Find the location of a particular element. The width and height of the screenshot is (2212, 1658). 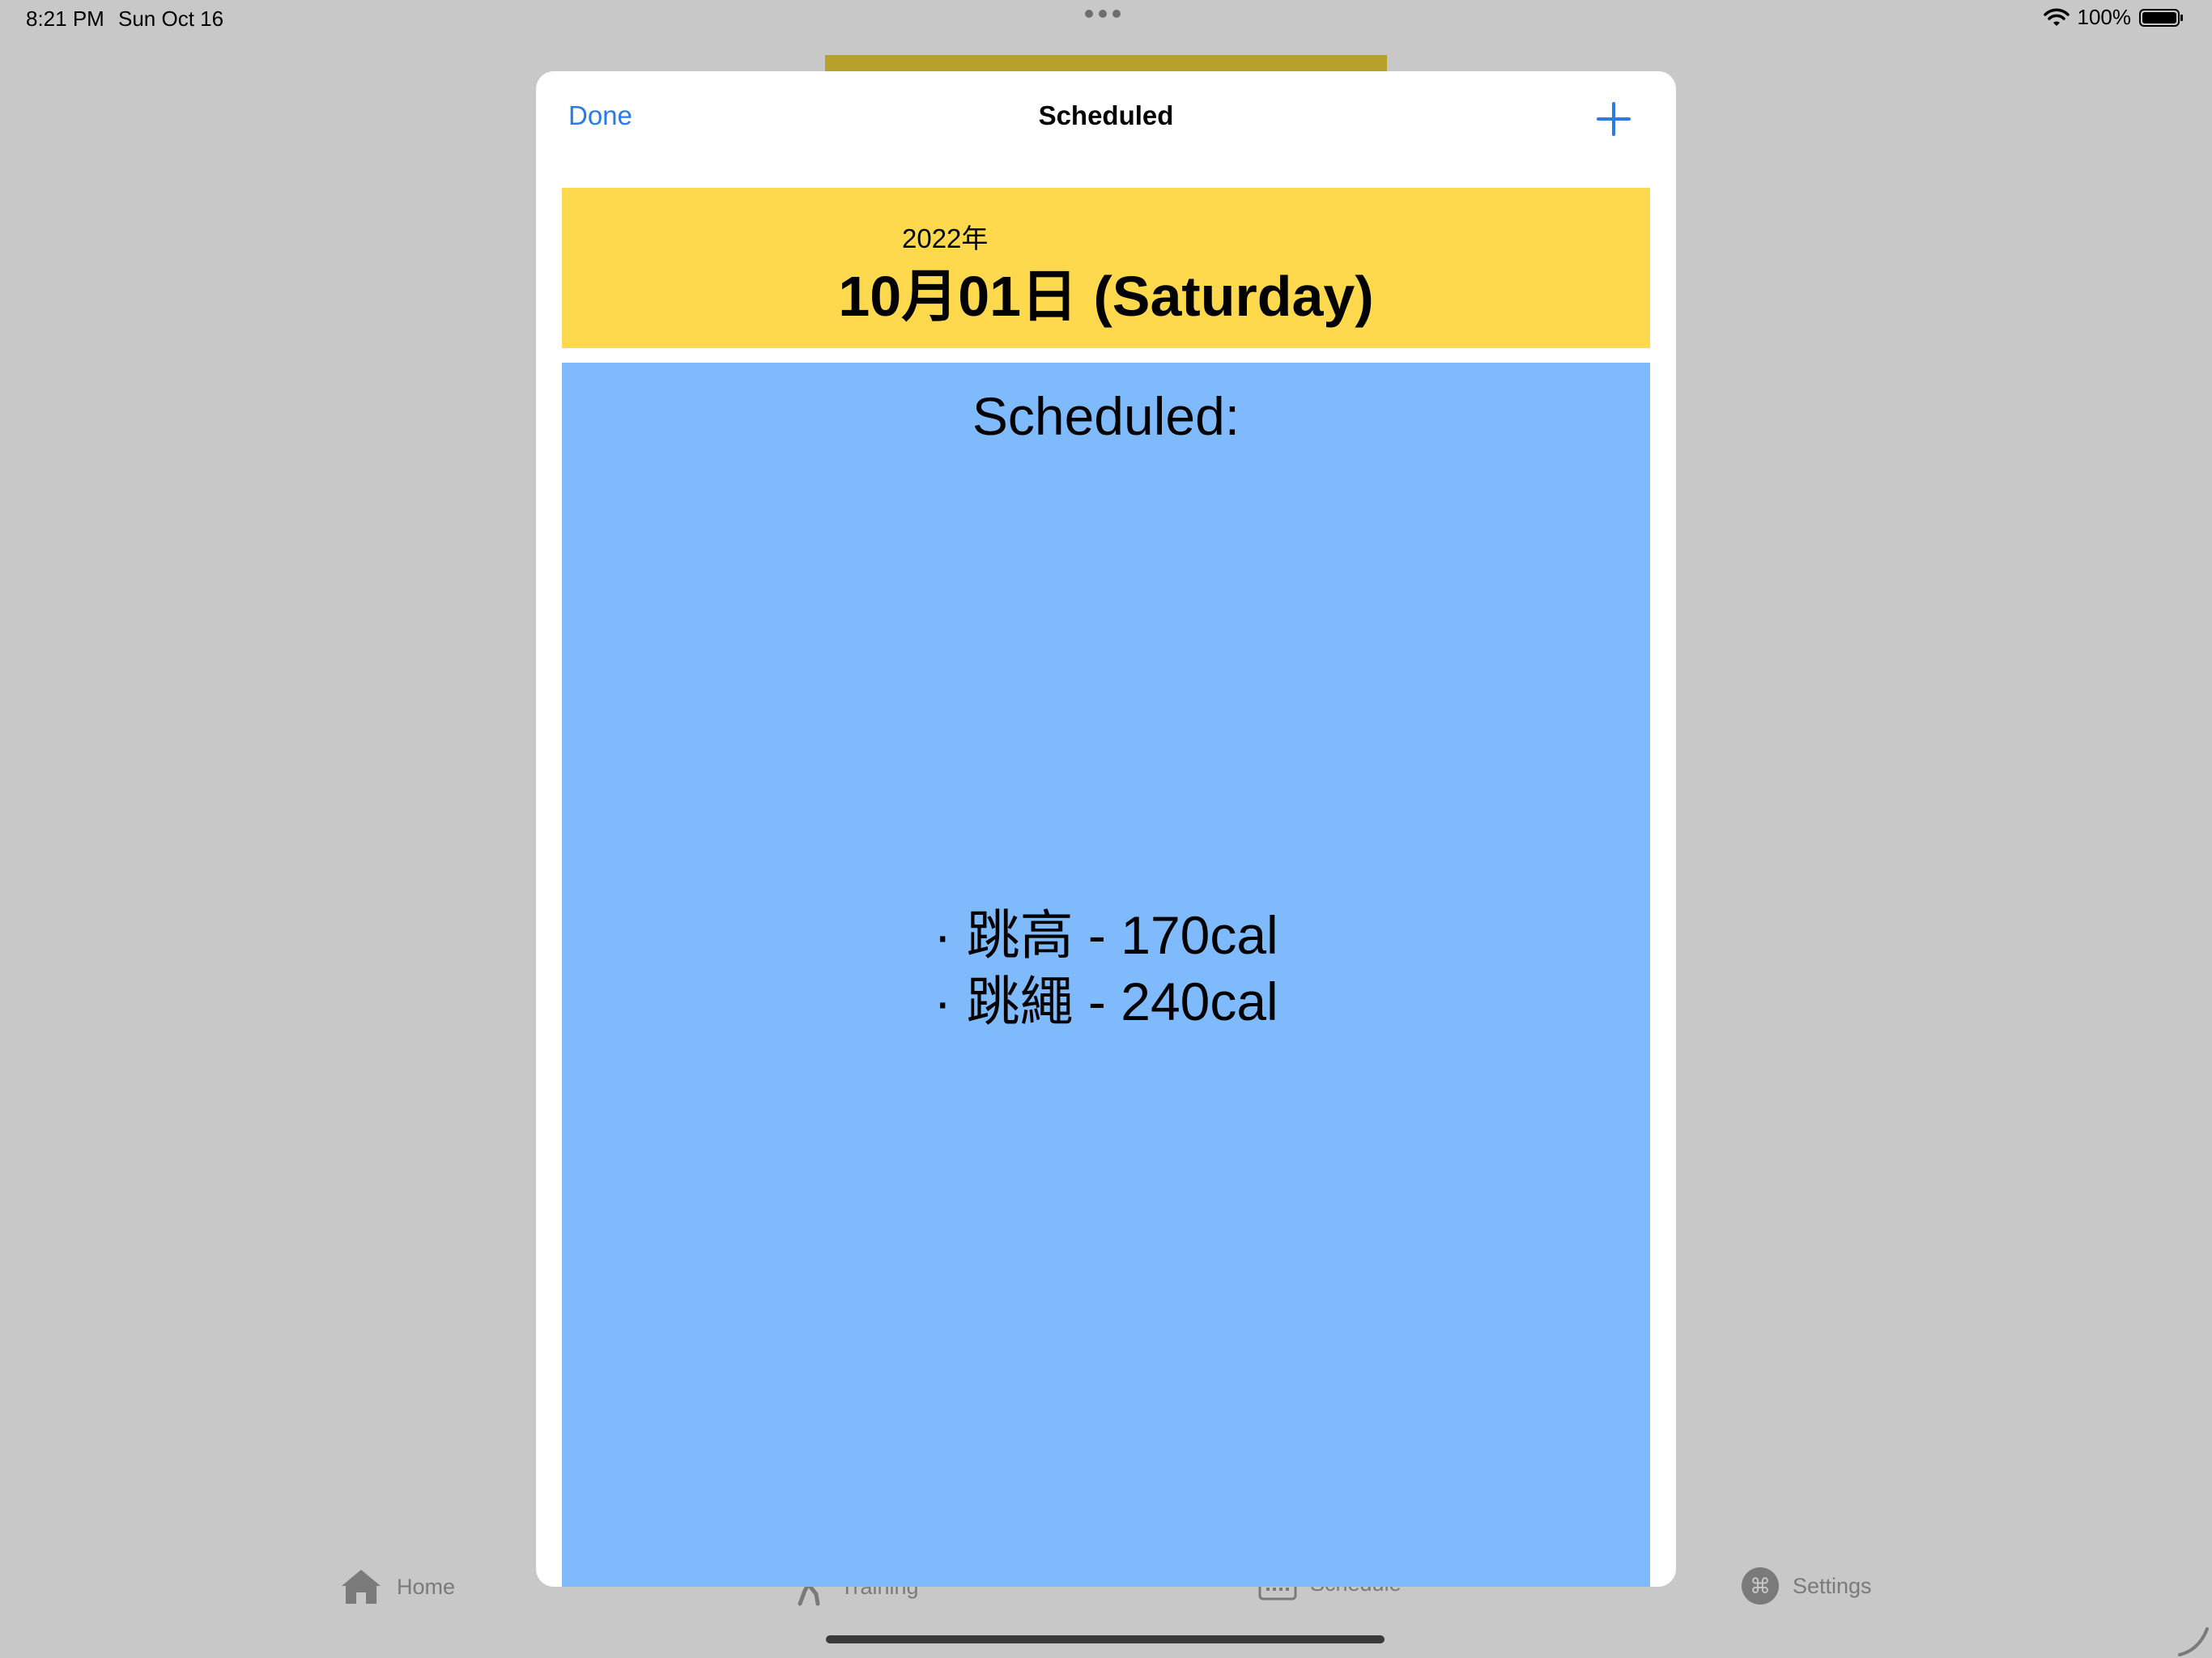

schedule-item: · 跳繩 - 240cal is located at coordinates (1106, 1001).